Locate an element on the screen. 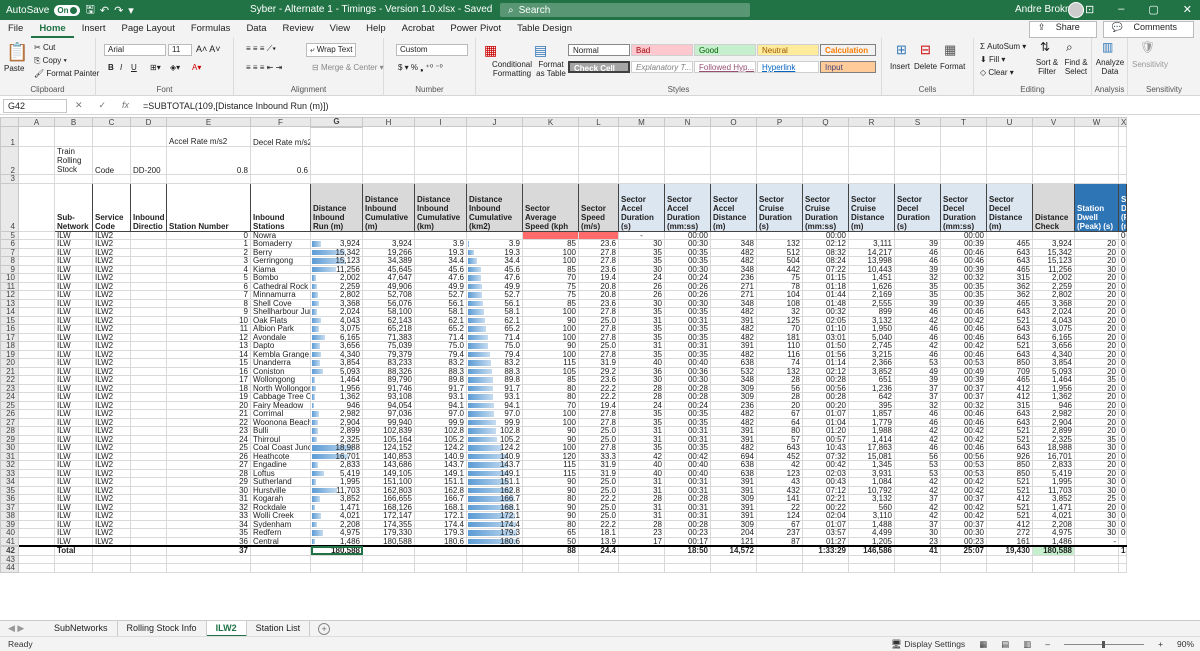 The height and width of the screenshot is (651, 1200). cell: 19.4 is located at coordinates (598, 278).